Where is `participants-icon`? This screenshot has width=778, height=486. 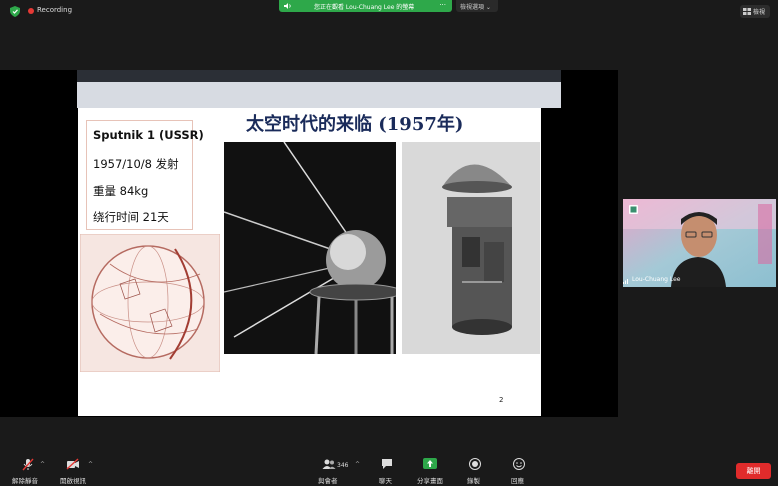
participants-icon is located at coordinates (329, 464).